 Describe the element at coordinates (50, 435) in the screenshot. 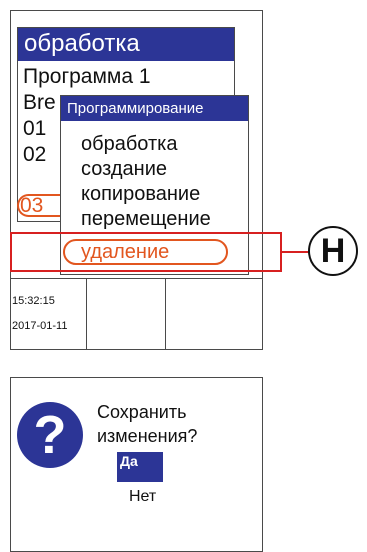

I see `question-icon: ?` at that location.